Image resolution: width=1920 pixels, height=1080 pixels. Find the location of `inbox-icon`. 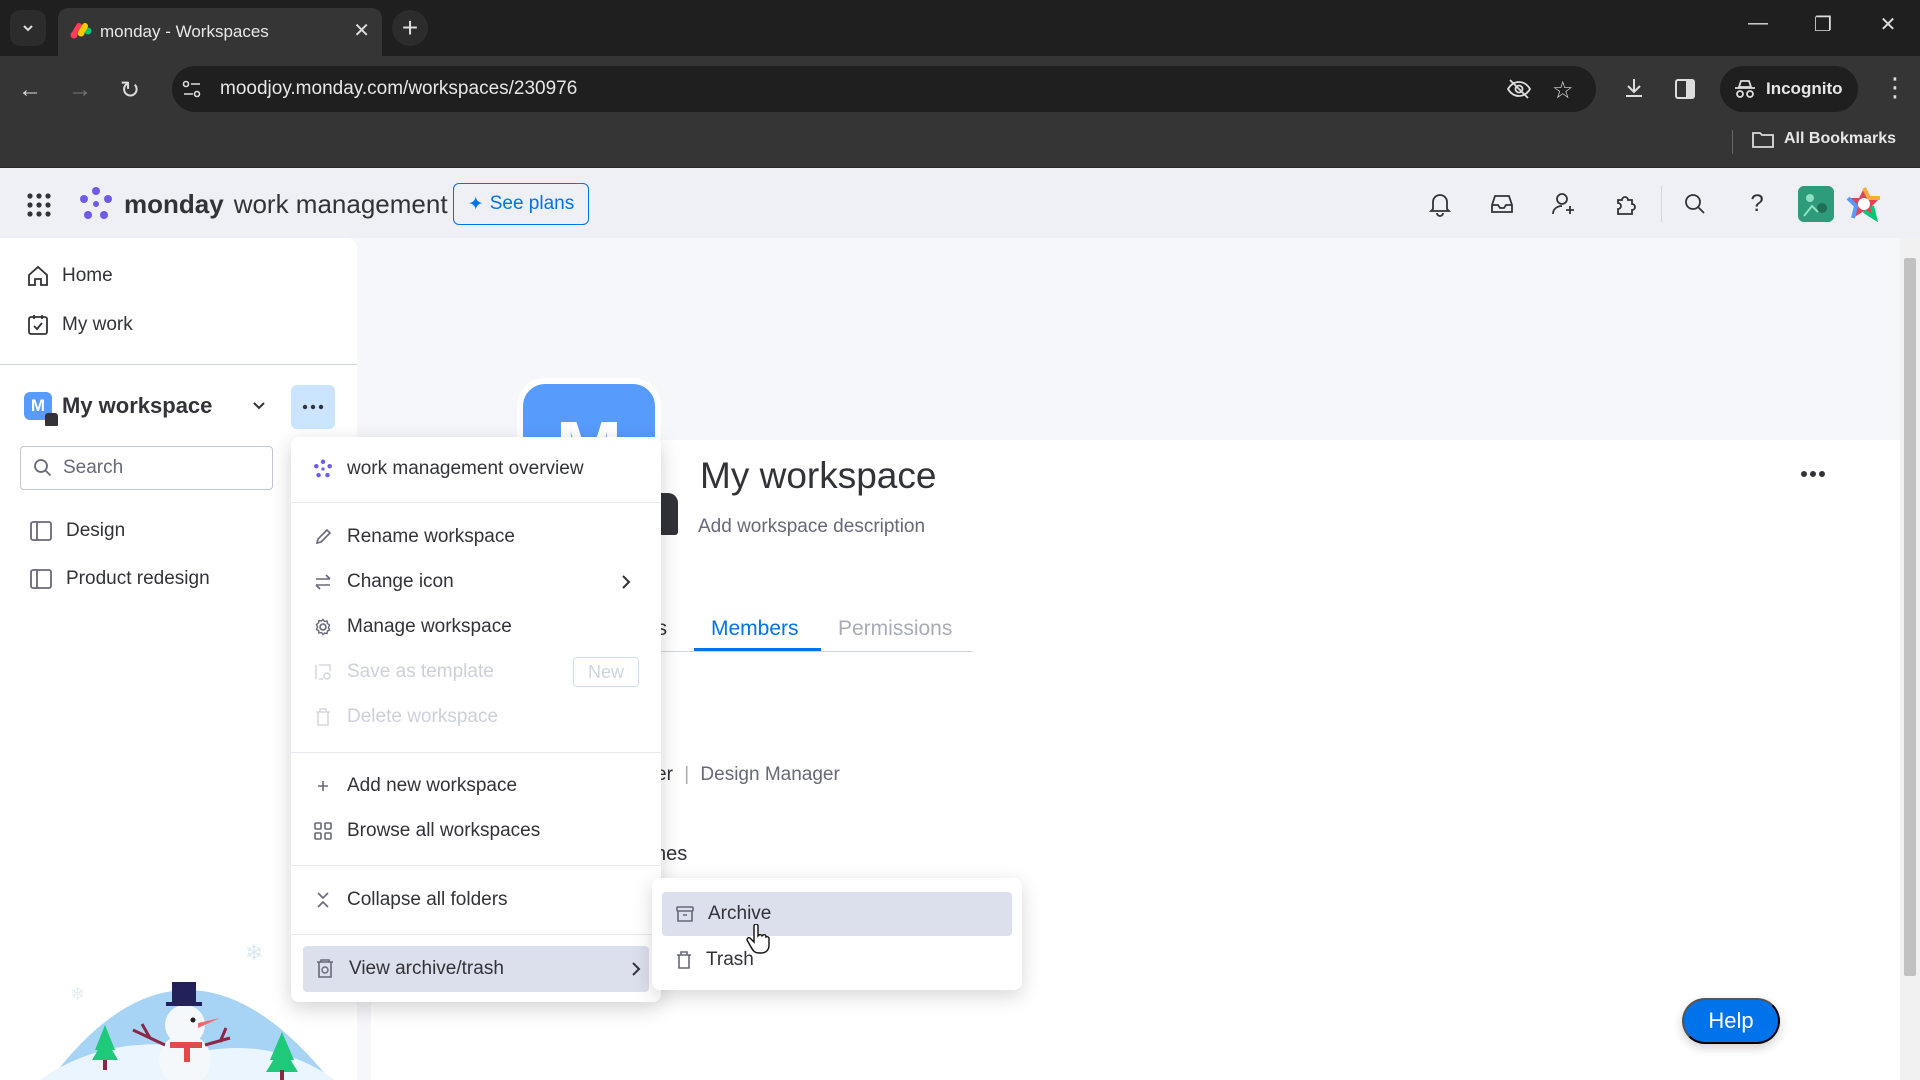

inbox-icon is located at coordinates (1502, 204).